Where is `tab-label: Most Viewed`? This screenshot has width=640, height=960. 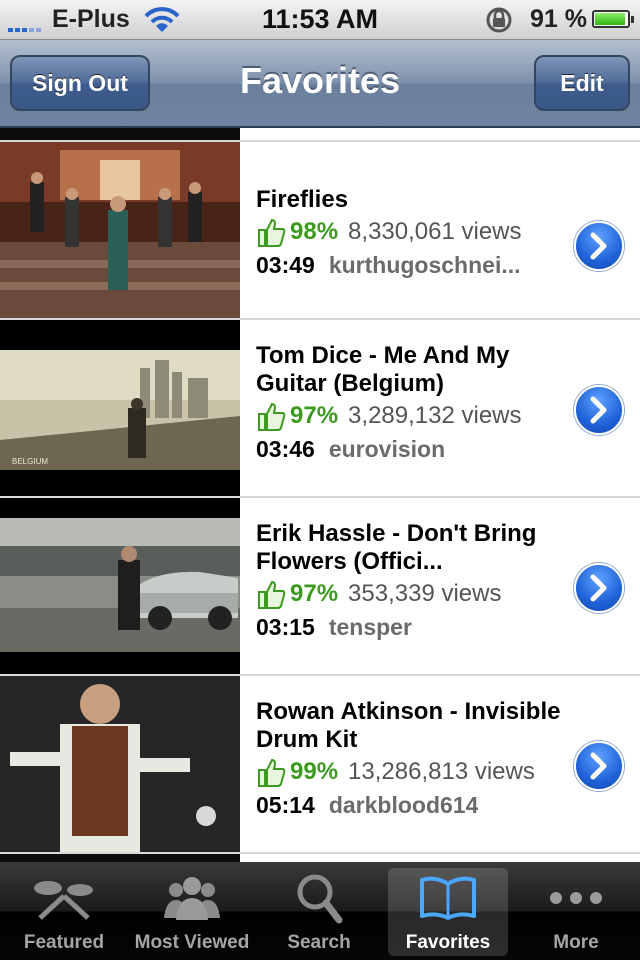
tab-label: Most Viewed is located at coordinates (192, 942).